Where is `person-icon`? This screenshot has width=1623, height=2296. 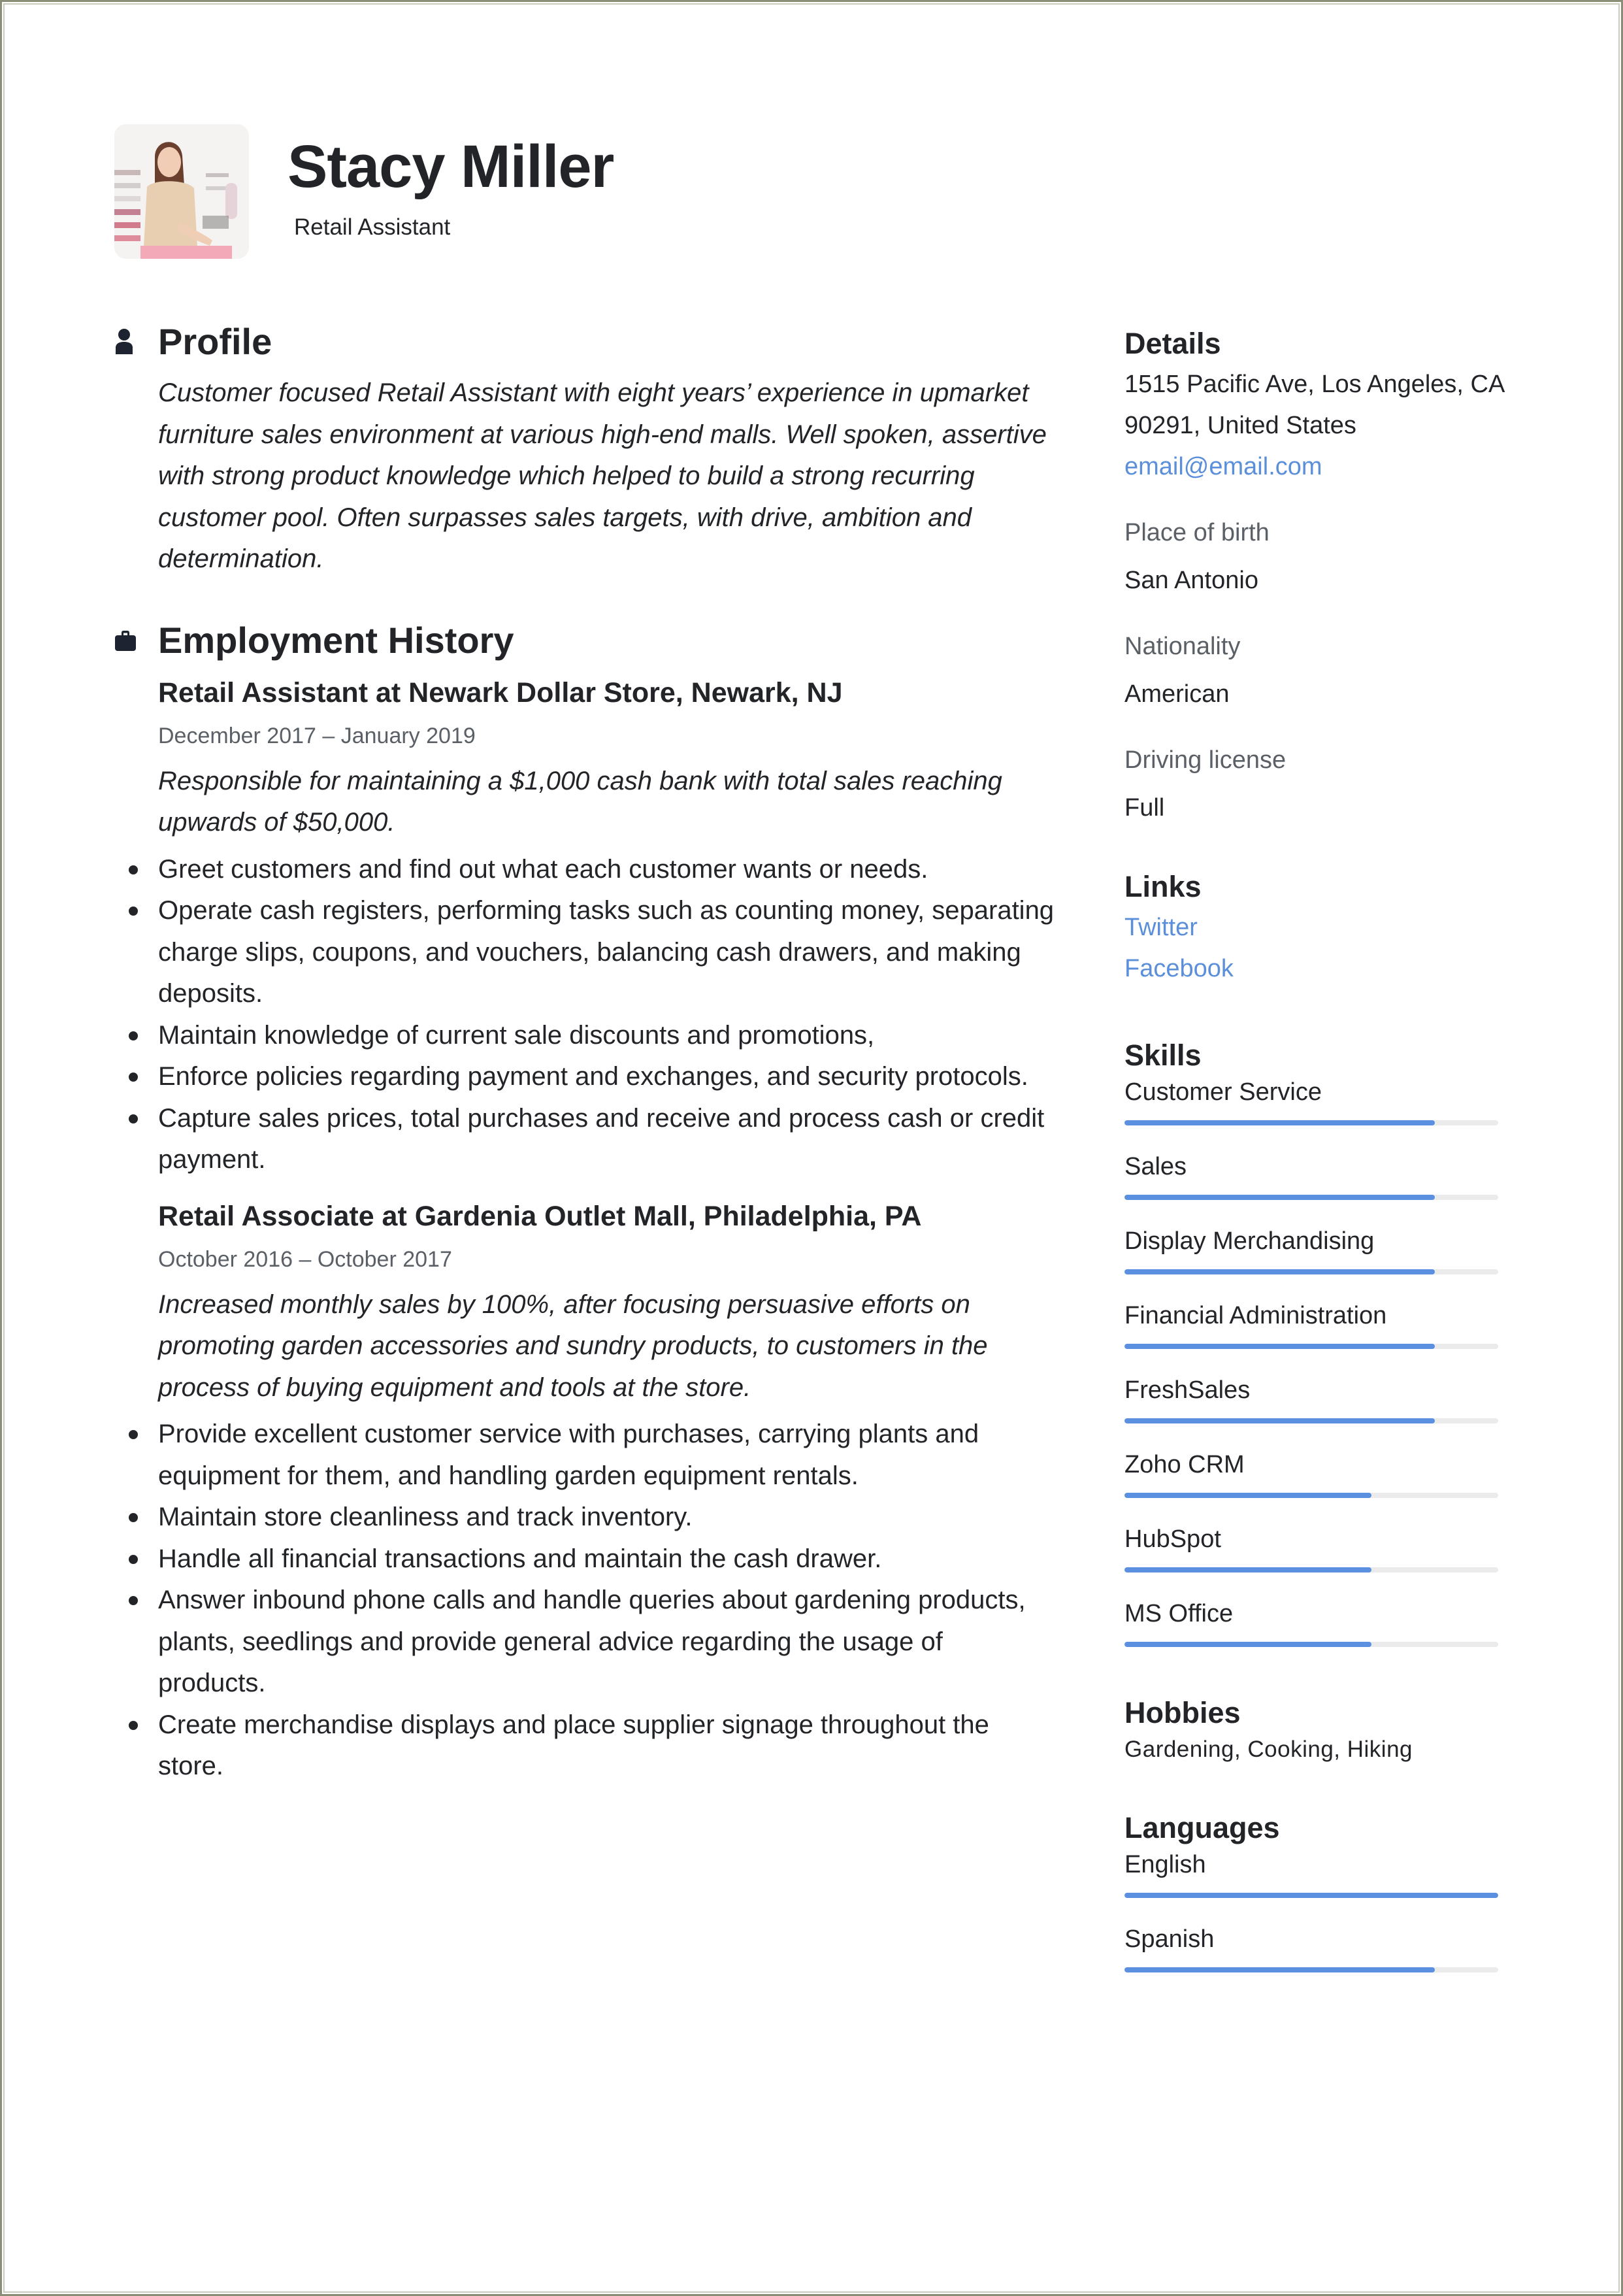
person-icon is located at coordinates (136, 341).